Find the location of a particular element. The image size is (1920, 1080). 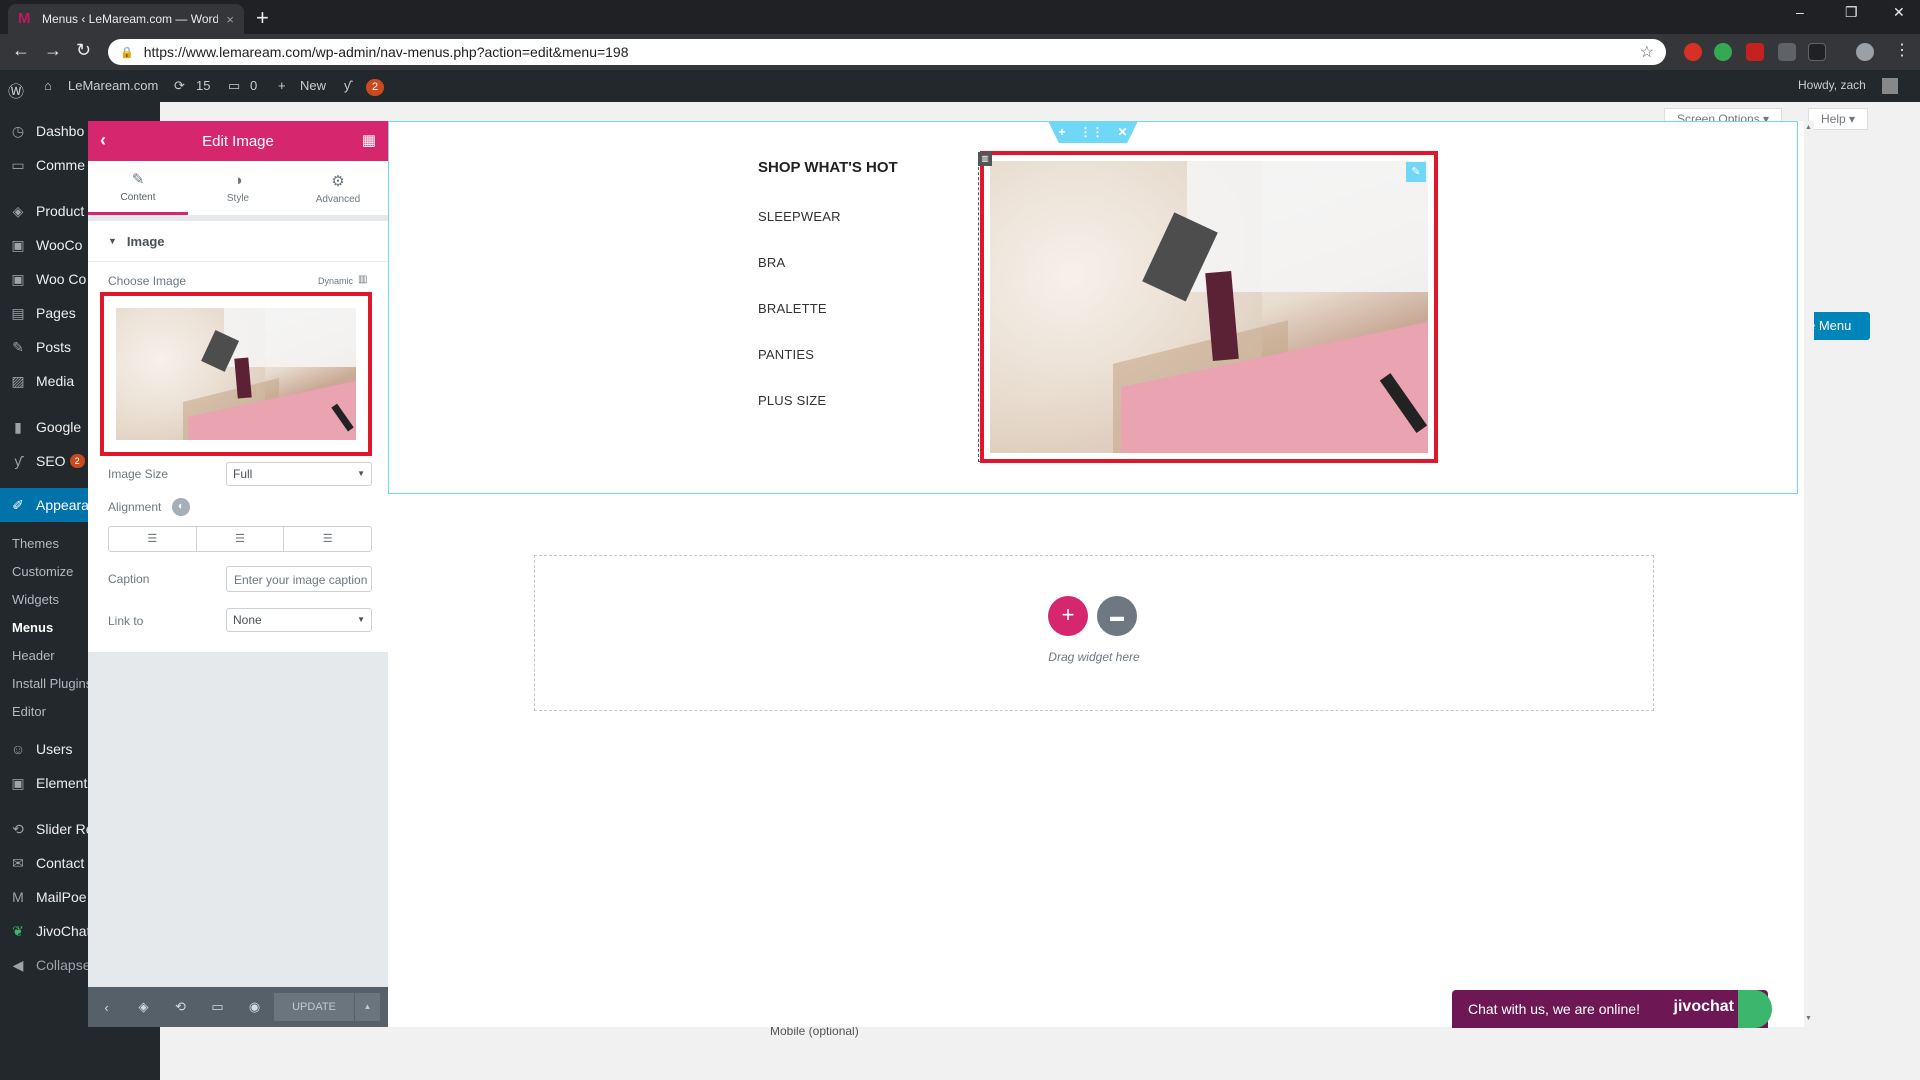

howdy-link: Howdy, zach is located at coordinates (1832, 85).